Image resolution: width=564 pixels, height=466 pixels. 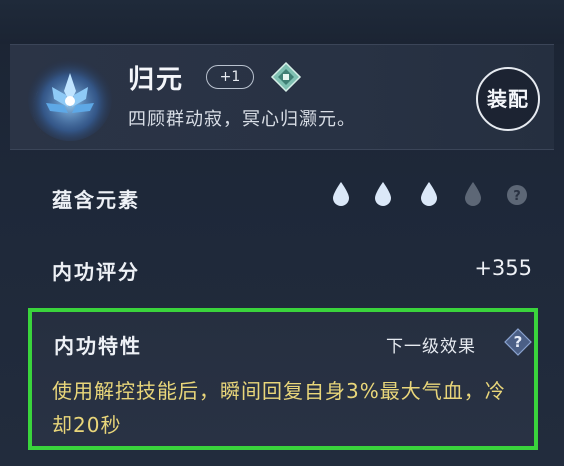 What do you see at coordinates (503, 268) in the screenshot?
I see `score-value: +355` at bounding box center [503, 268].